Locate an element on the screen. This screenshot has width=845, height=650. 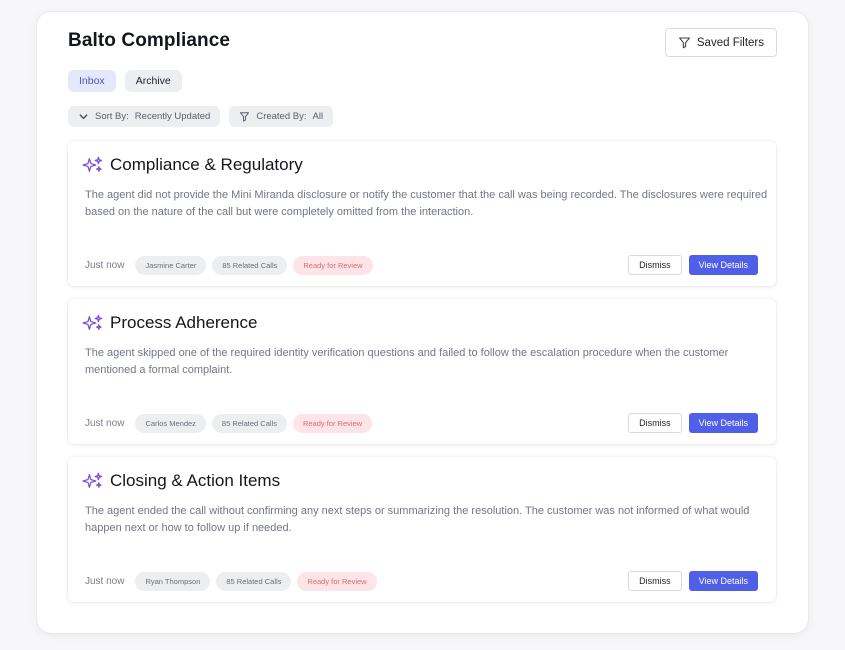
saved-filters-label: Saved Filters is located at coordinates (730, 42).